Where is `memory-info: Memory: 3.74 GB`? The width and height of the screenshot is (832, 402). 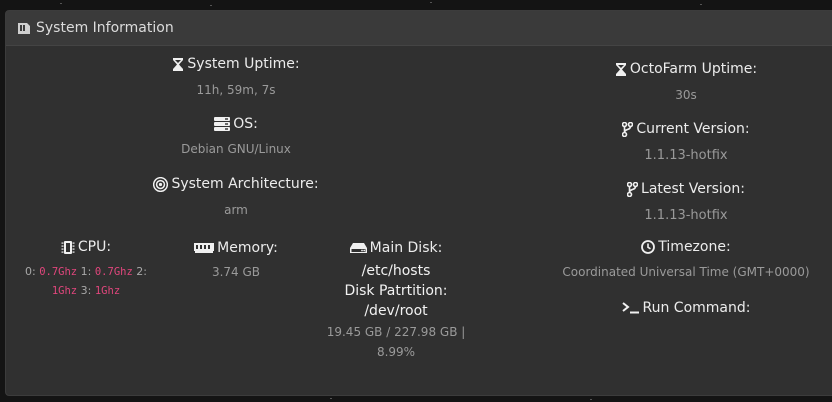 memory-info: Memory: 3.74 GB is located at coordinates (236, 259).